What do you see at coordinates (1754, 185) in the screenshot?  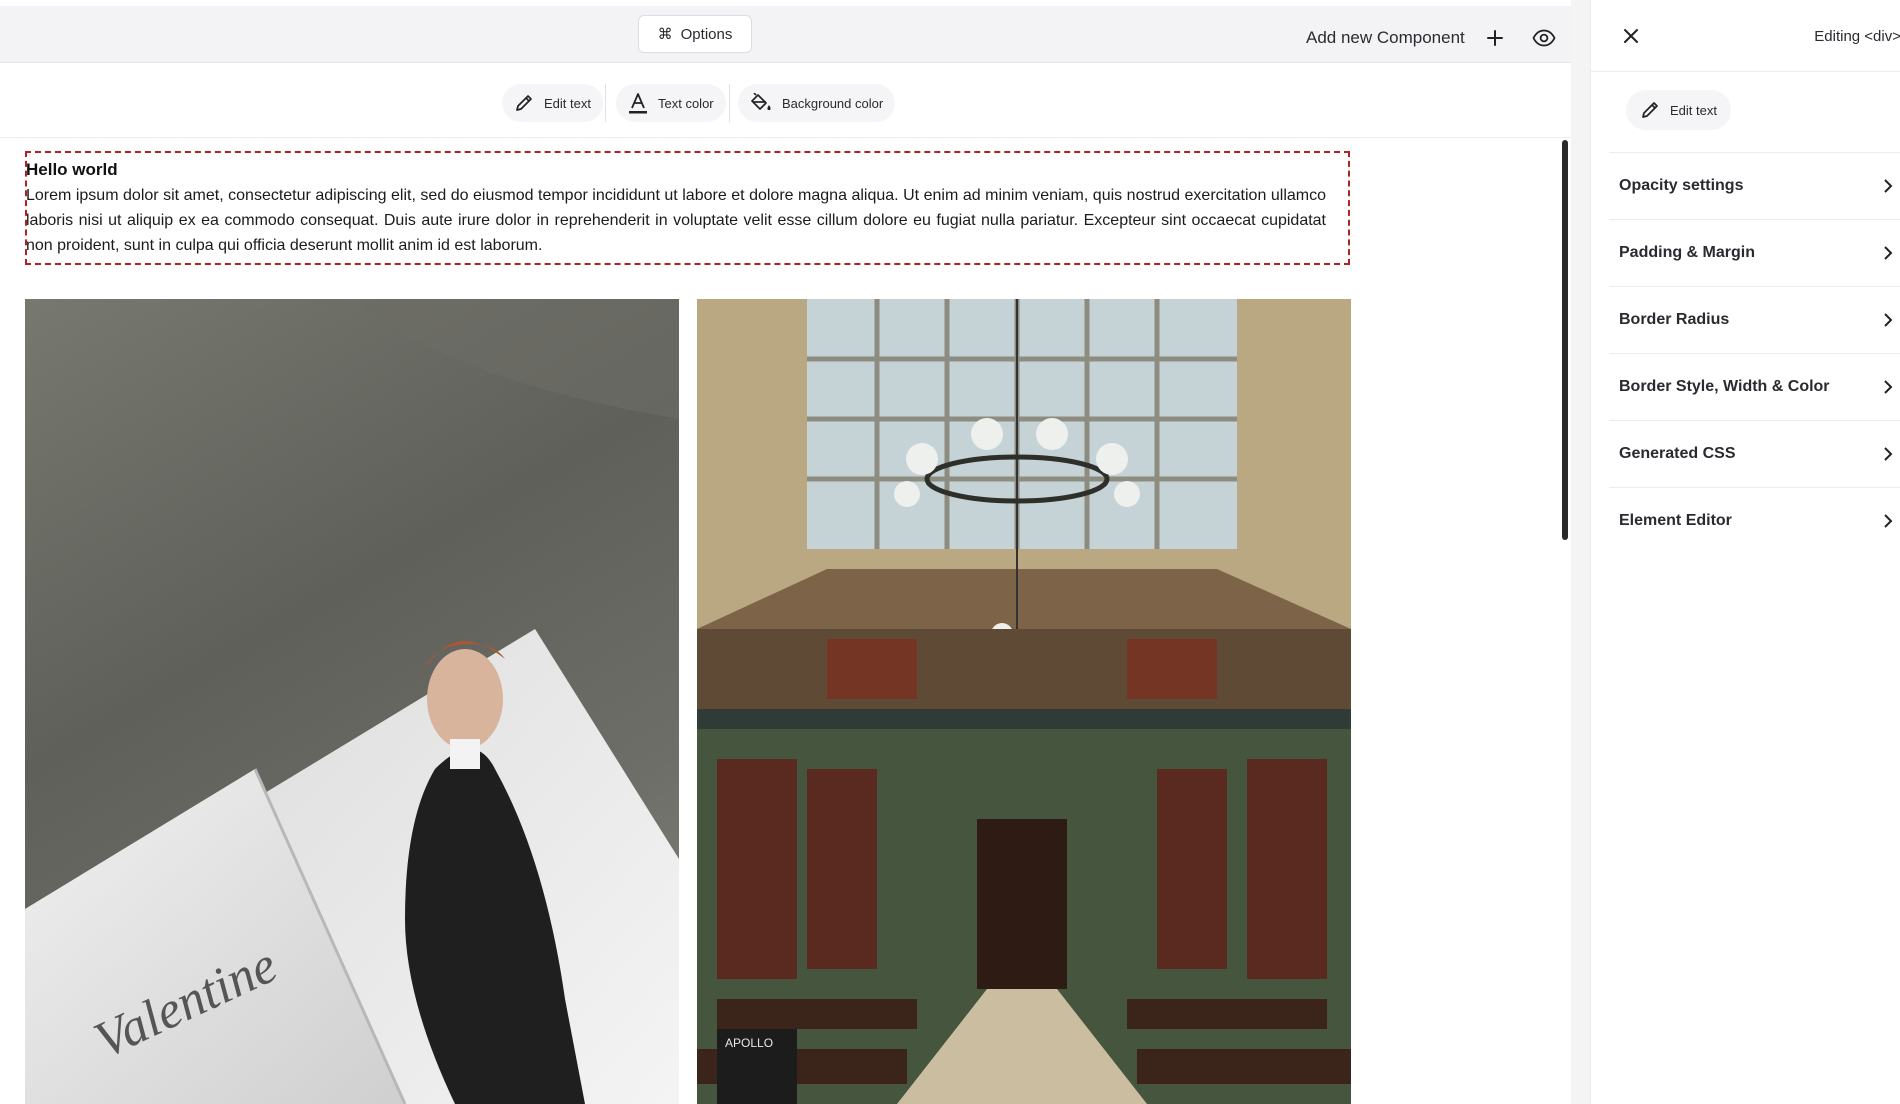 I see `section-opacity-settings: Opacity settings` at bounding box center [1754, 185].